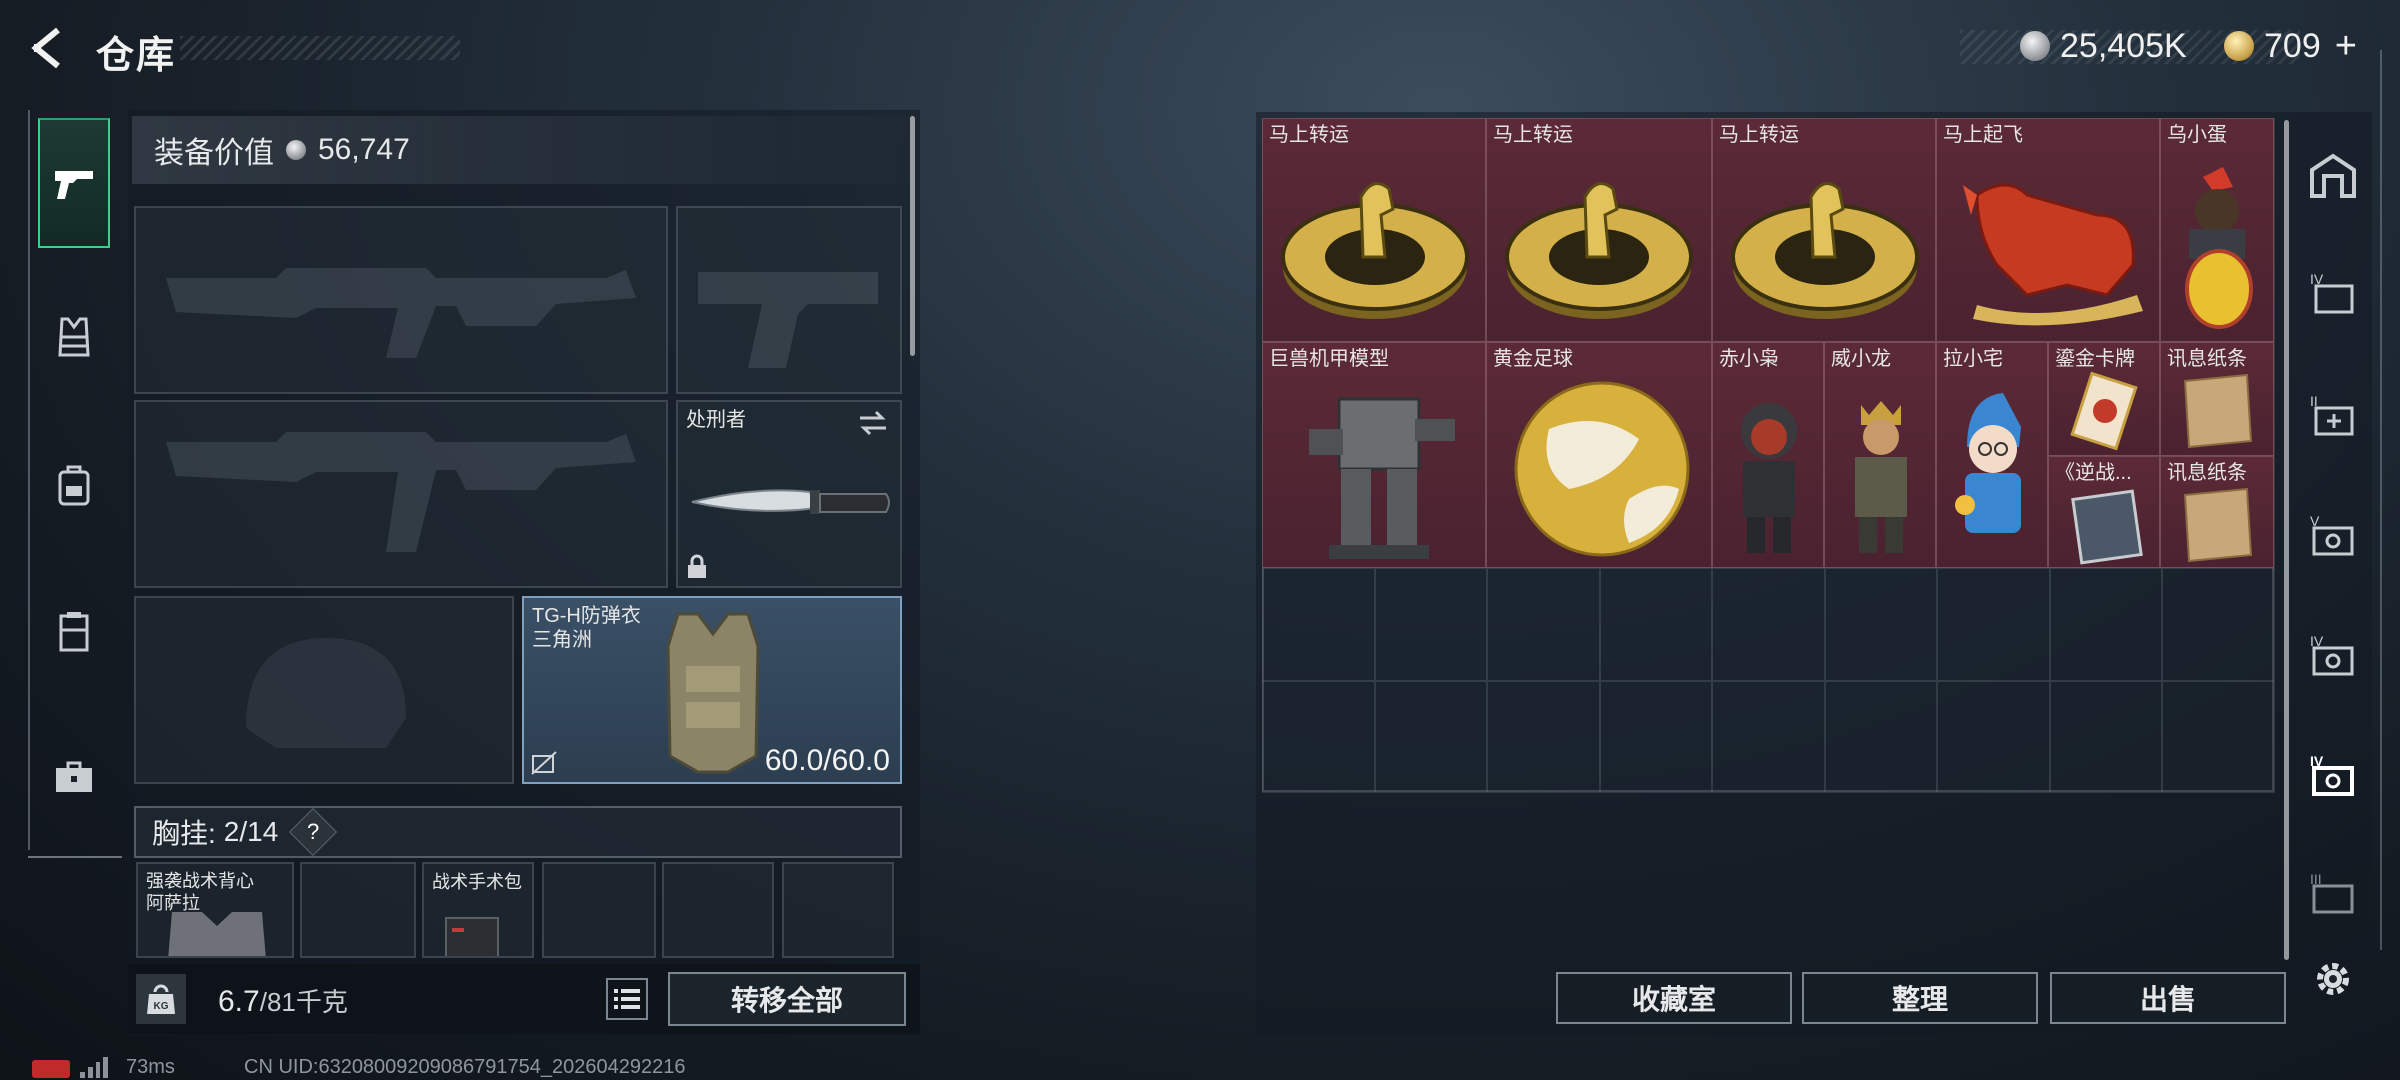 Image resolution: width=2400 pixels, height=1080 pixels. Describe the element at coordinates (320, 48) in the screenshot. I see `title-stripe-decoration` at that location.